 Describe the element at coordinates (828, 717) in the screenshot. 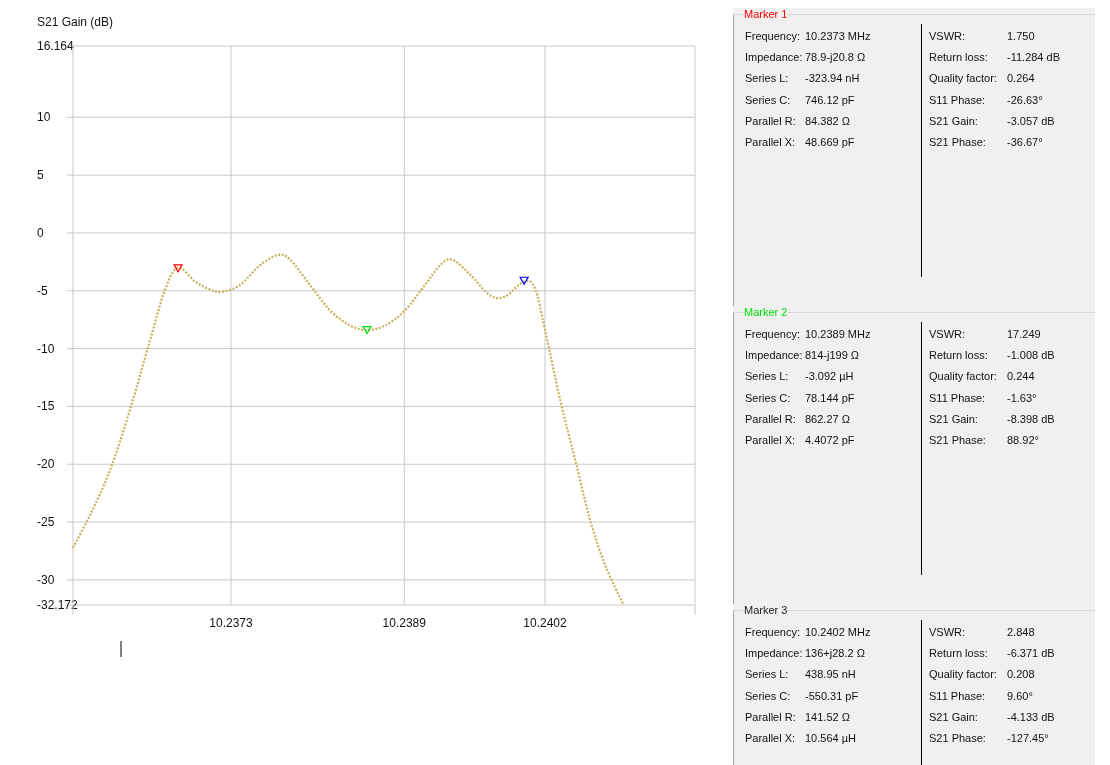

I see `field-value: 141.52 Ω` at that location.